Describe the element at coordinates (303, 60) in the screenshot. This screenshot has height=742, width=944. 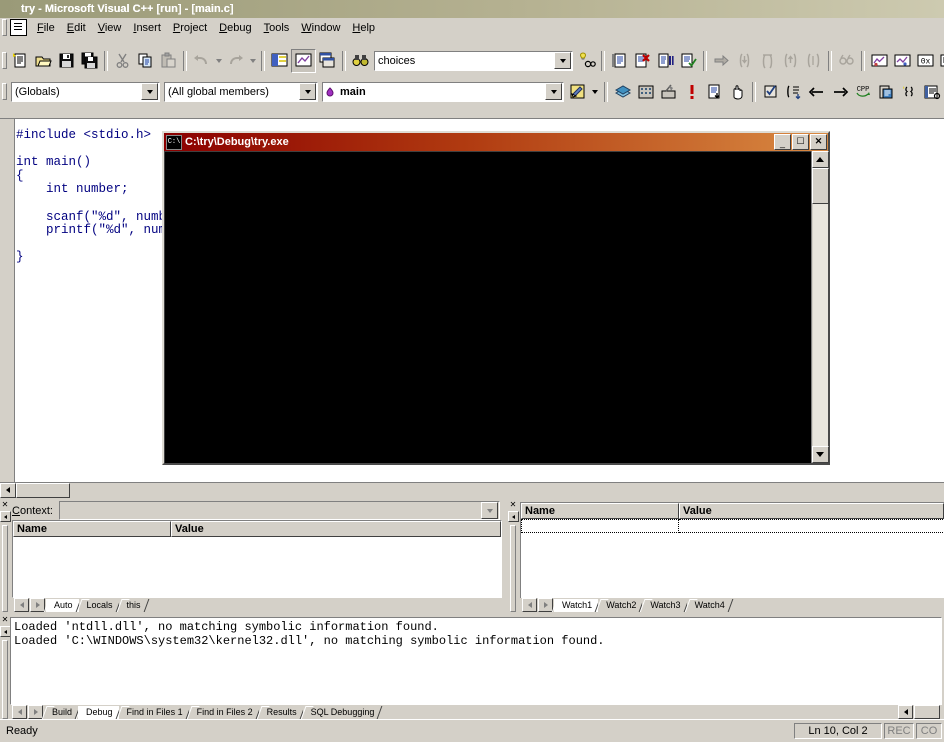
I see `output-window-button` at that location.